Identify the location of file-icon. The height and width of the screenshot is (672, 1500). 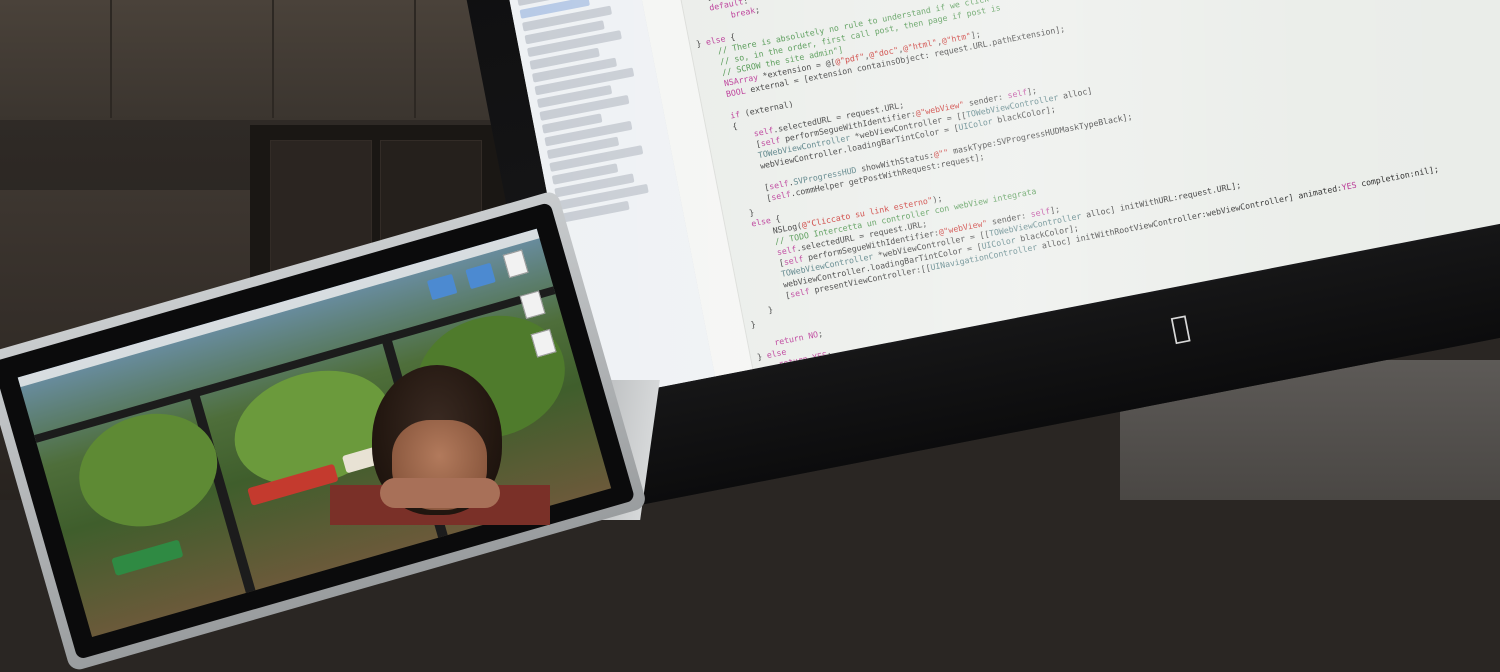
(515, 264).